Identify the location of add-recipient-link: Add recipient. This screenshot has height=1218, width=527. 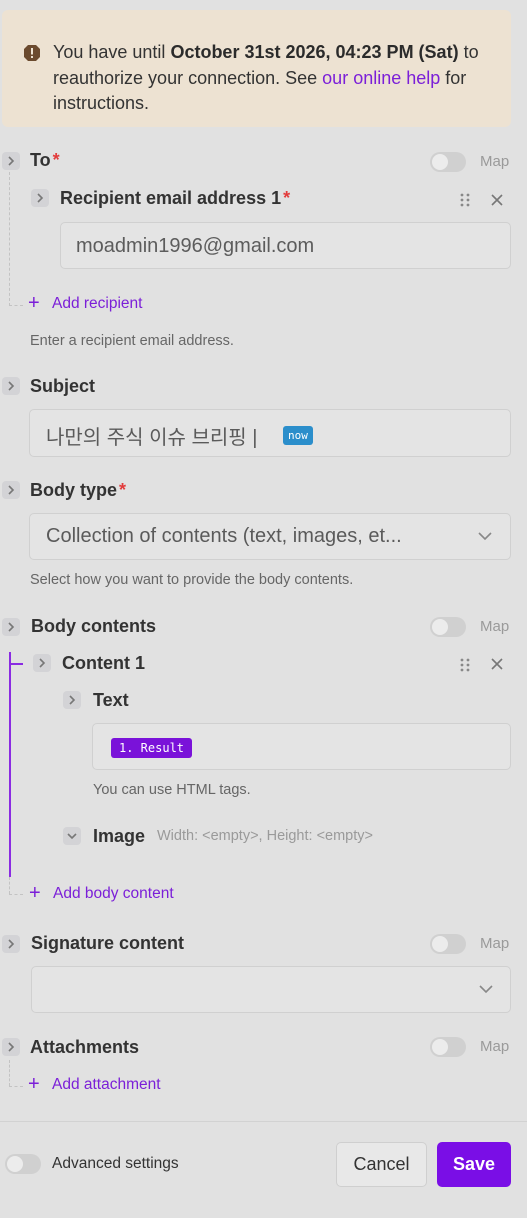
(97, 304).